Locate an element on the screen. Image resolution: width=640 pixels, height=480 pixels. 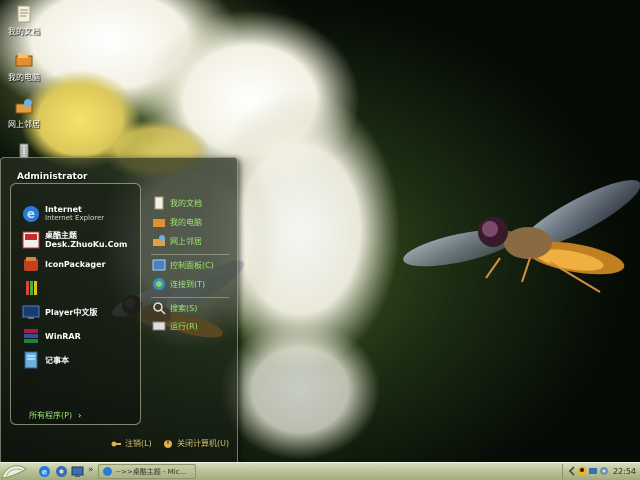
iconpackager-icon is located at coordinates (31, 264).